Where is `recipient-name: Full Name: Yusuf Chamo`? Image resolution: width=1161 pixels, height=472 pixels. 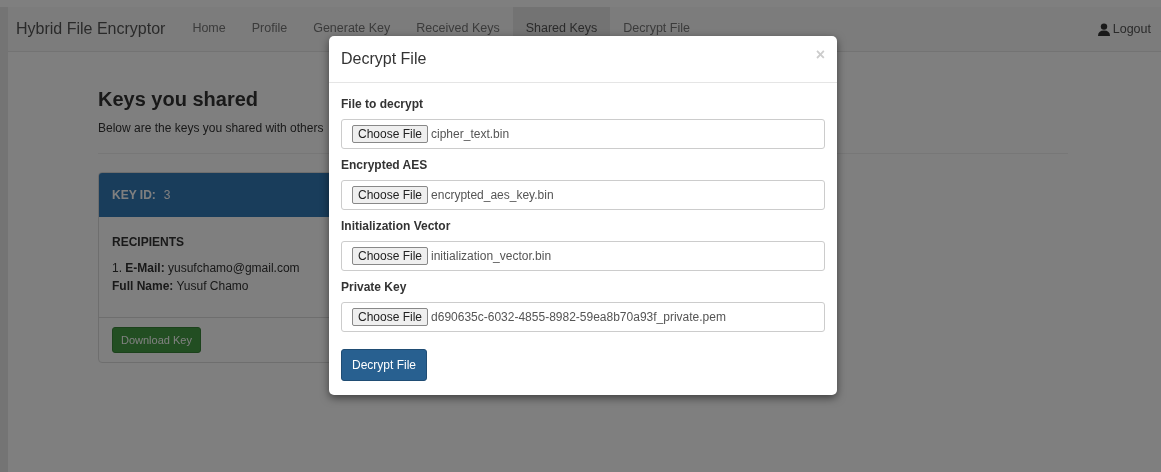 recipient-name: Full Name: Yusuf Chamo is located at coordinates (180, 286).